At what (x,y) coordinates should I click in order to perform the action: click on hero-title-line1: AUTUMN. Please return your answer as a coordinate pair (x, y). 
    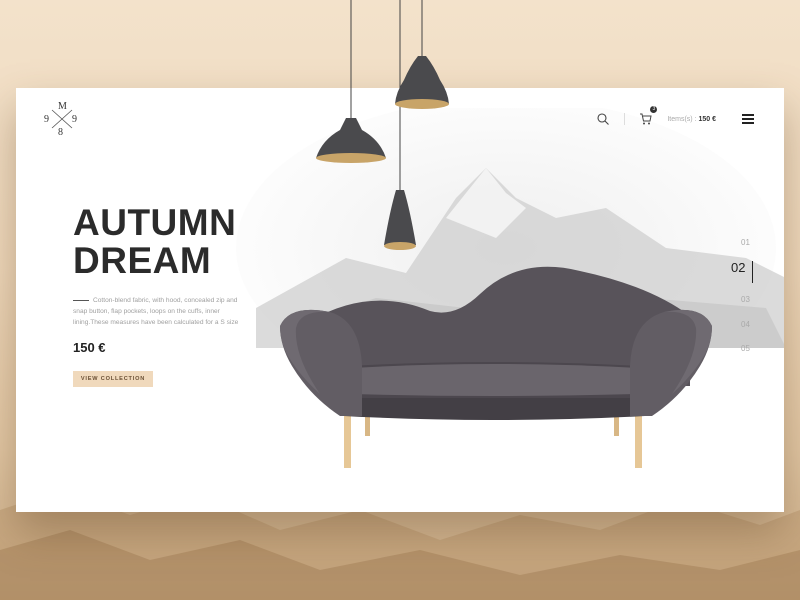
    Looking at the image, I should click on (155, 222).